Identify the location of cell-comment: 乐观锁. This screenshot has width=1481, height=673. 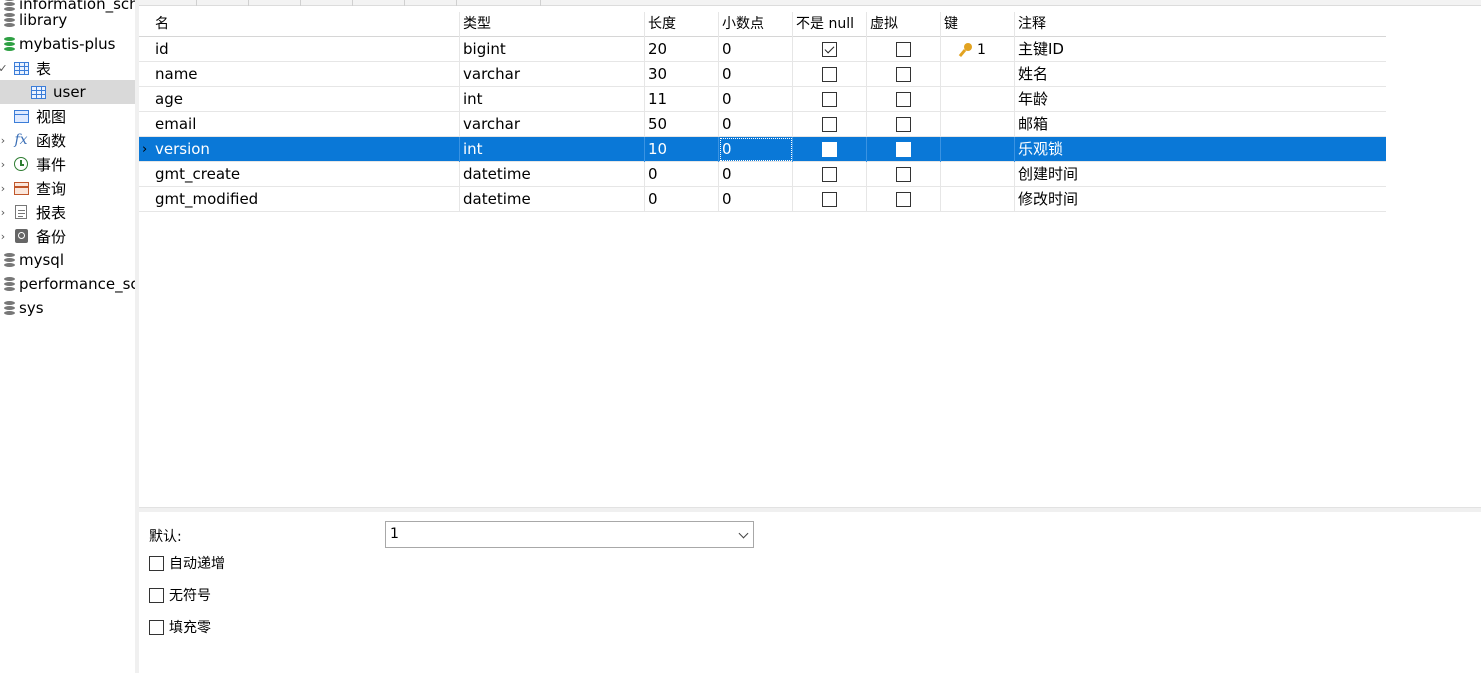
(1200, 149).